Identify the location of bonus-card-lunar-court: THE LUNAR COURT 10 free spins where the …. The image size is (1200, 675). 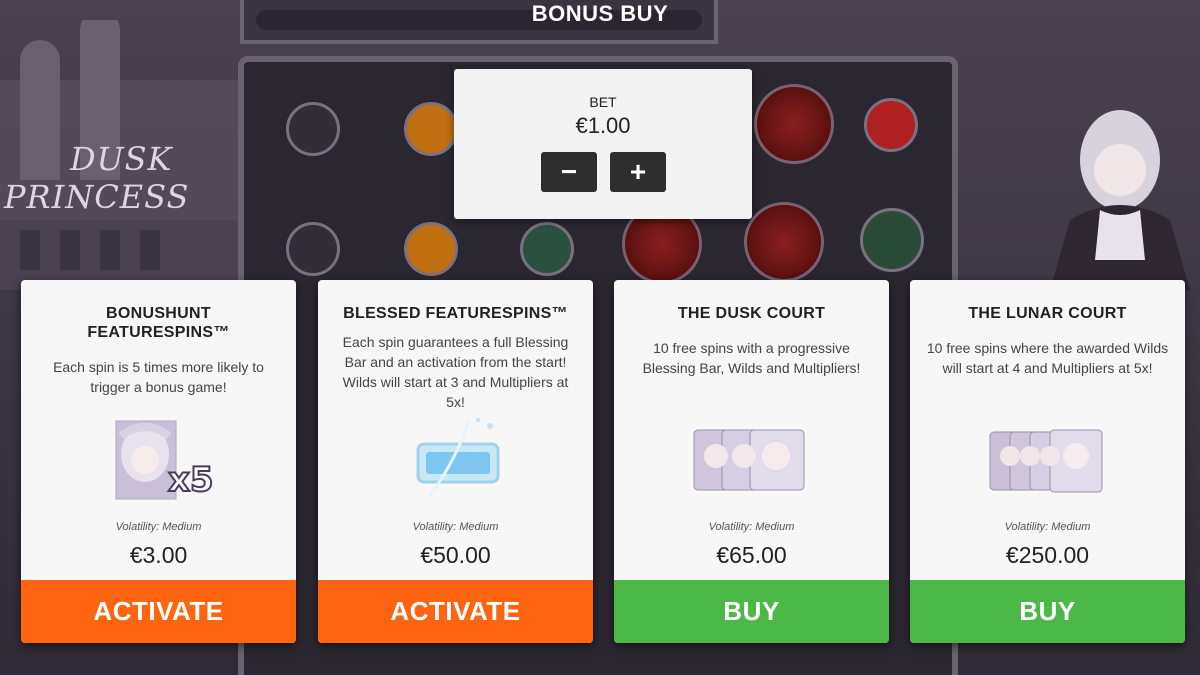
(1047, 461).